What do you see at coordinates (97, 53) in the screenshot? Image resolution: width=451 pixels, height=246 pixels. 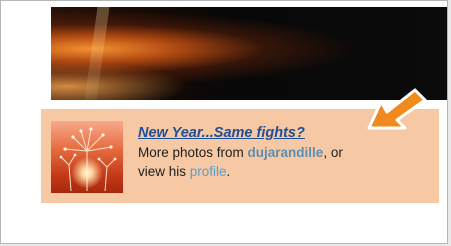 I see `photo-light-streak` at bounding box center [97, 53].